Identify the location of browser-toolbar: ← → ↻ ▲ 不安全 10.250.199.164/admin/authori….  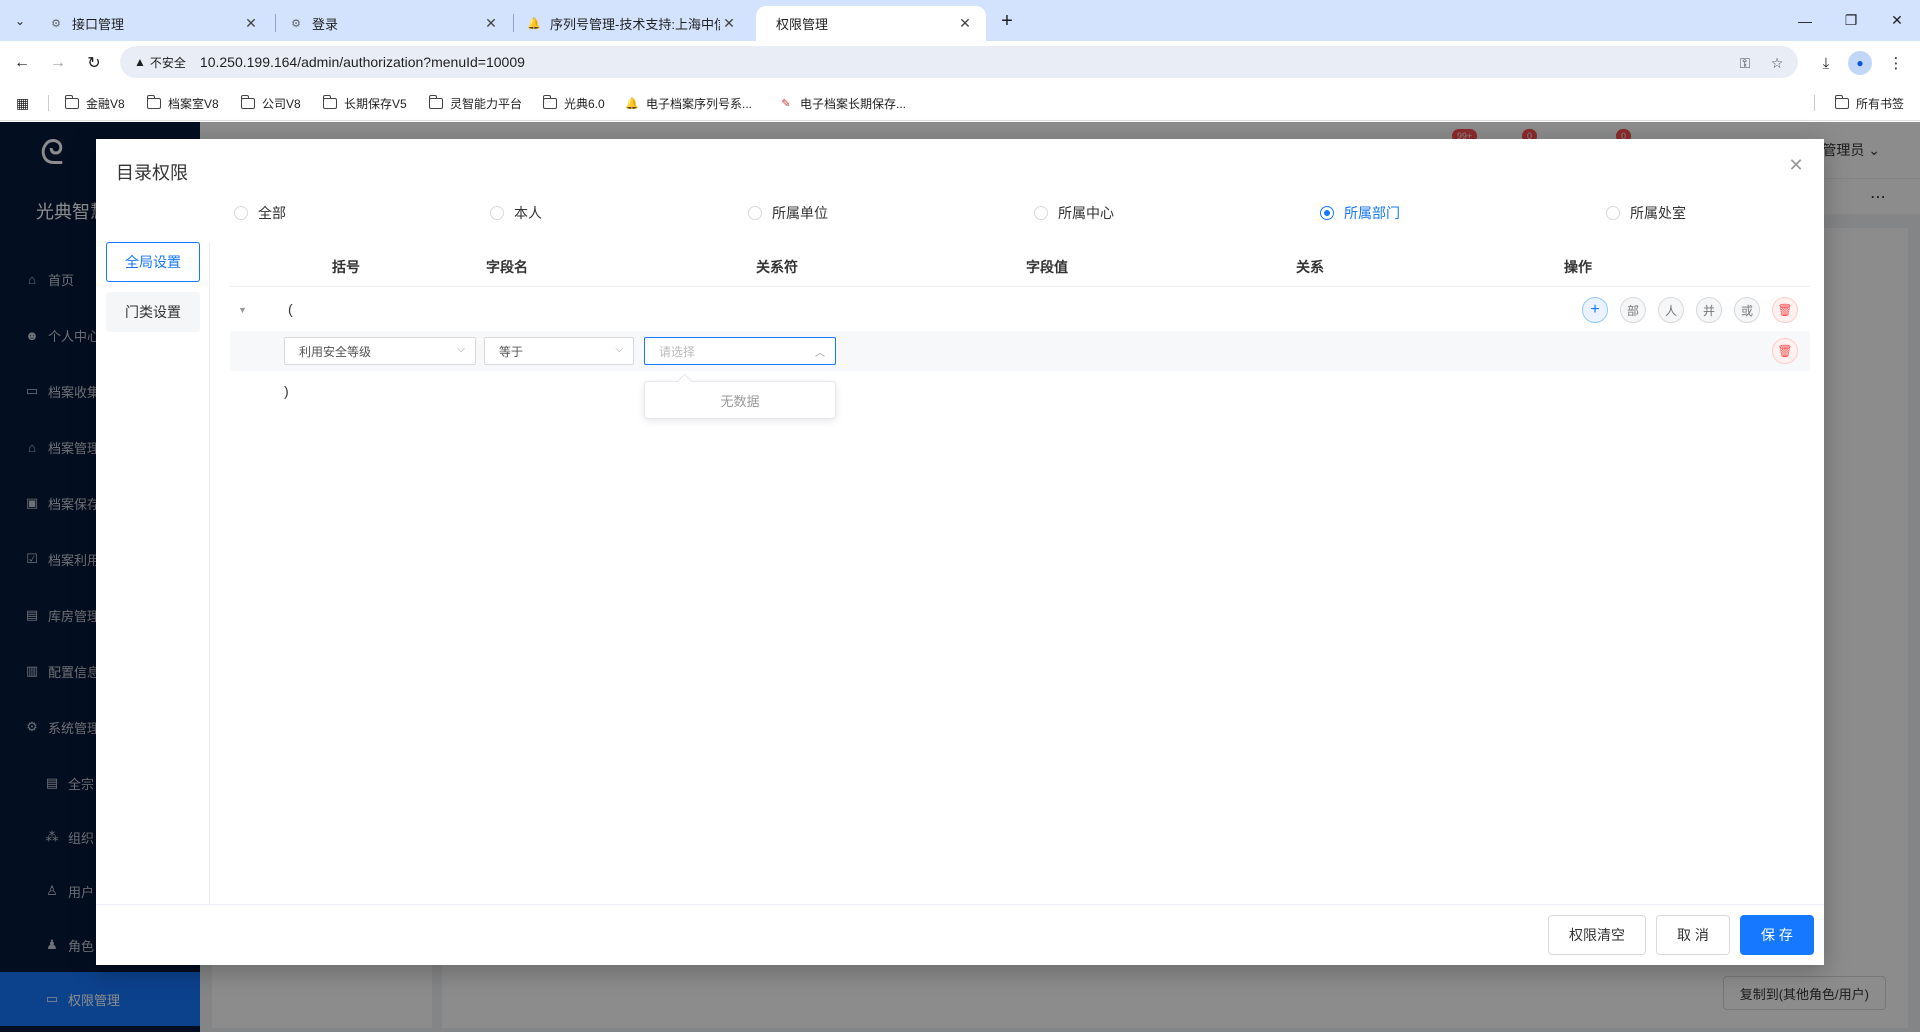
(960, 62).